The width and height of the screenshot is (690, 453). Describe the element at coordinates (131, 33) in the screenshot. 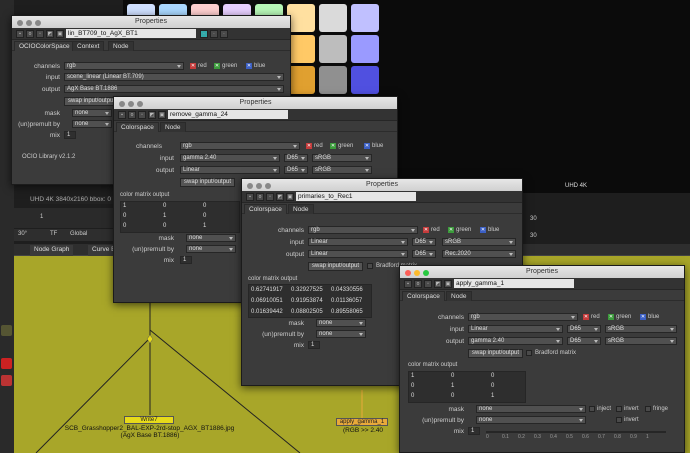

I see `node-name-field: lin_BT709_to_AgX_BT1` at that location.